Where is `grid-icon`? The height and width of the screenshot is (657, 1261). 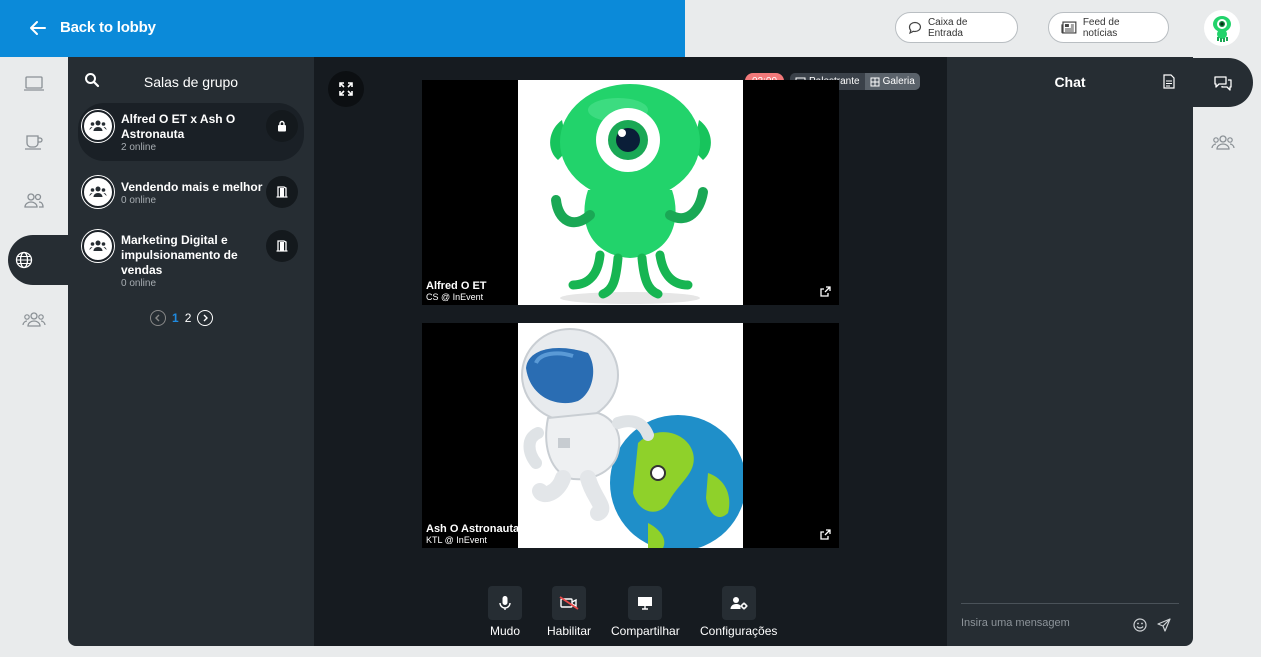 grid-icon is located at coordinates (875, 81).